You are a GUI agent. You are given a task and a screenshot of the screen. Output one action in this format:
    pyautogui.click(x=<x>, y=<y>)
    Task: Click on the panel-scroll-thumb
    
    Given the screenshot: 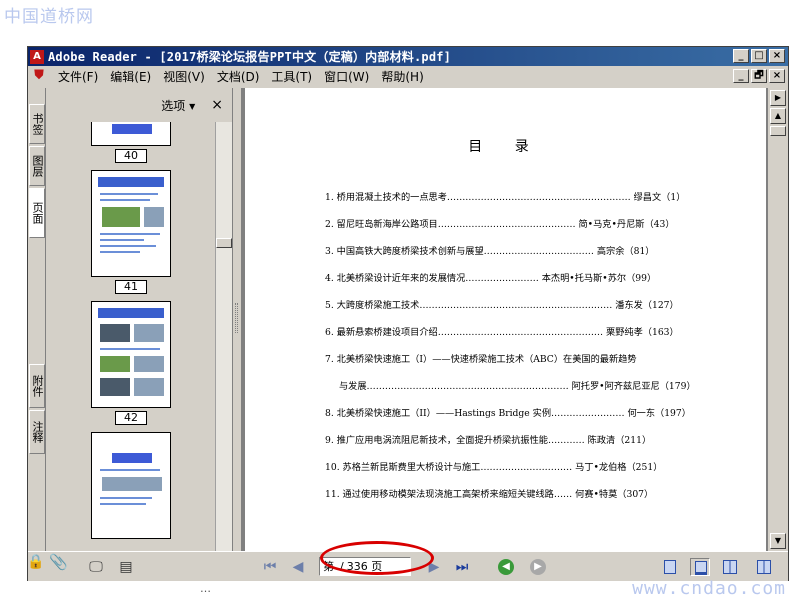 What is the action you would take?
    pyautogui.click(x=224, y=243)
    